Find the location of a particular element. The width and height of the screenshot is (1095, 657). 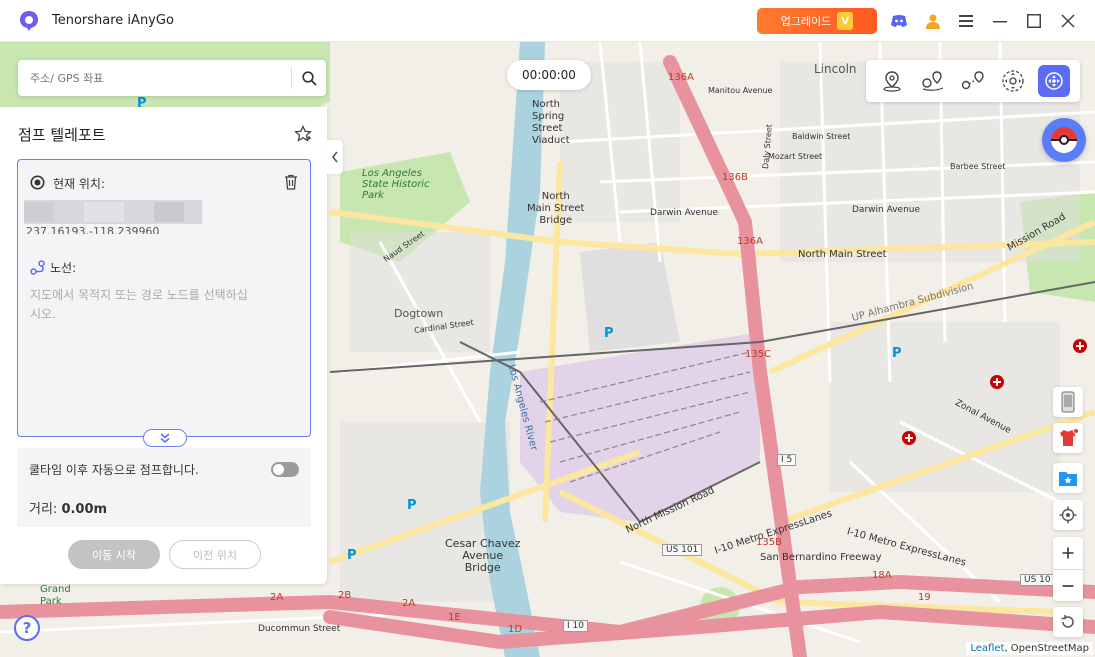

map-label-north-main-street: North Main Street is located at coordinates (842, 254).